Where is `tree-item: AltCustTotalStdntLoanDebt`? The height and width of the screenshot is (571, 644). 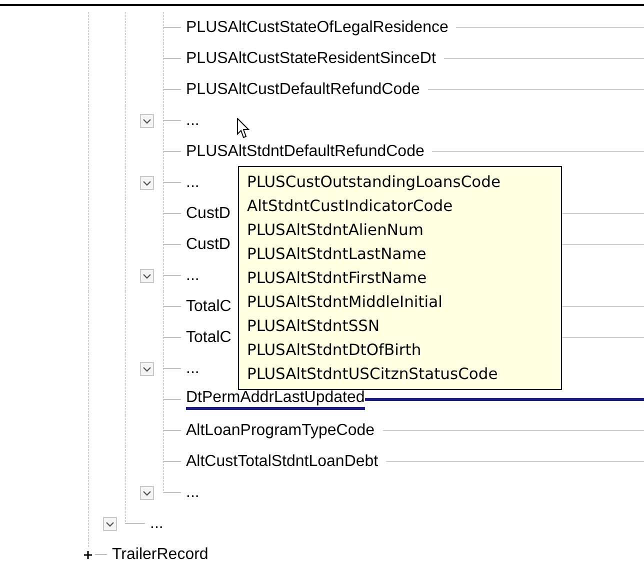
tree-item: AltCustTotalStdntLoanDebt is located at coordinates (282, 462).